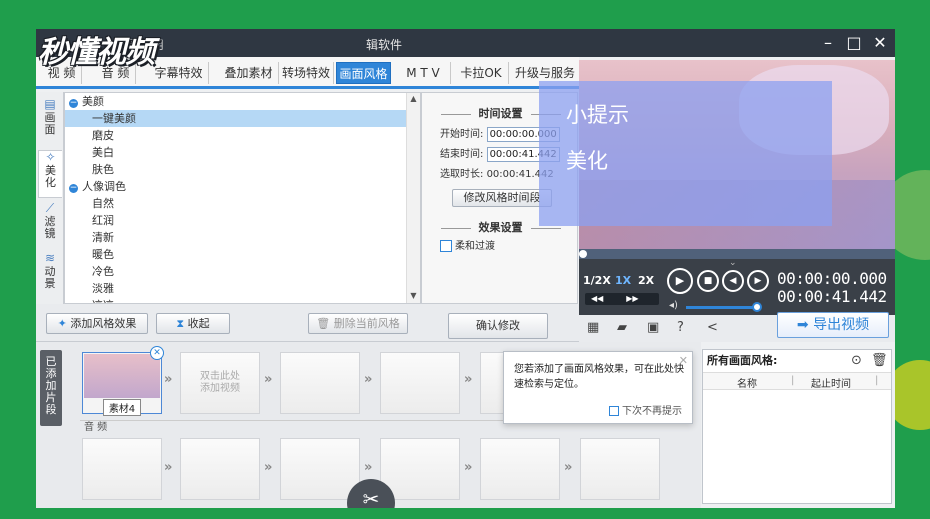  I want to click on title-bar: 易易用 辑软件 – □ ✕, so click(465, 43).